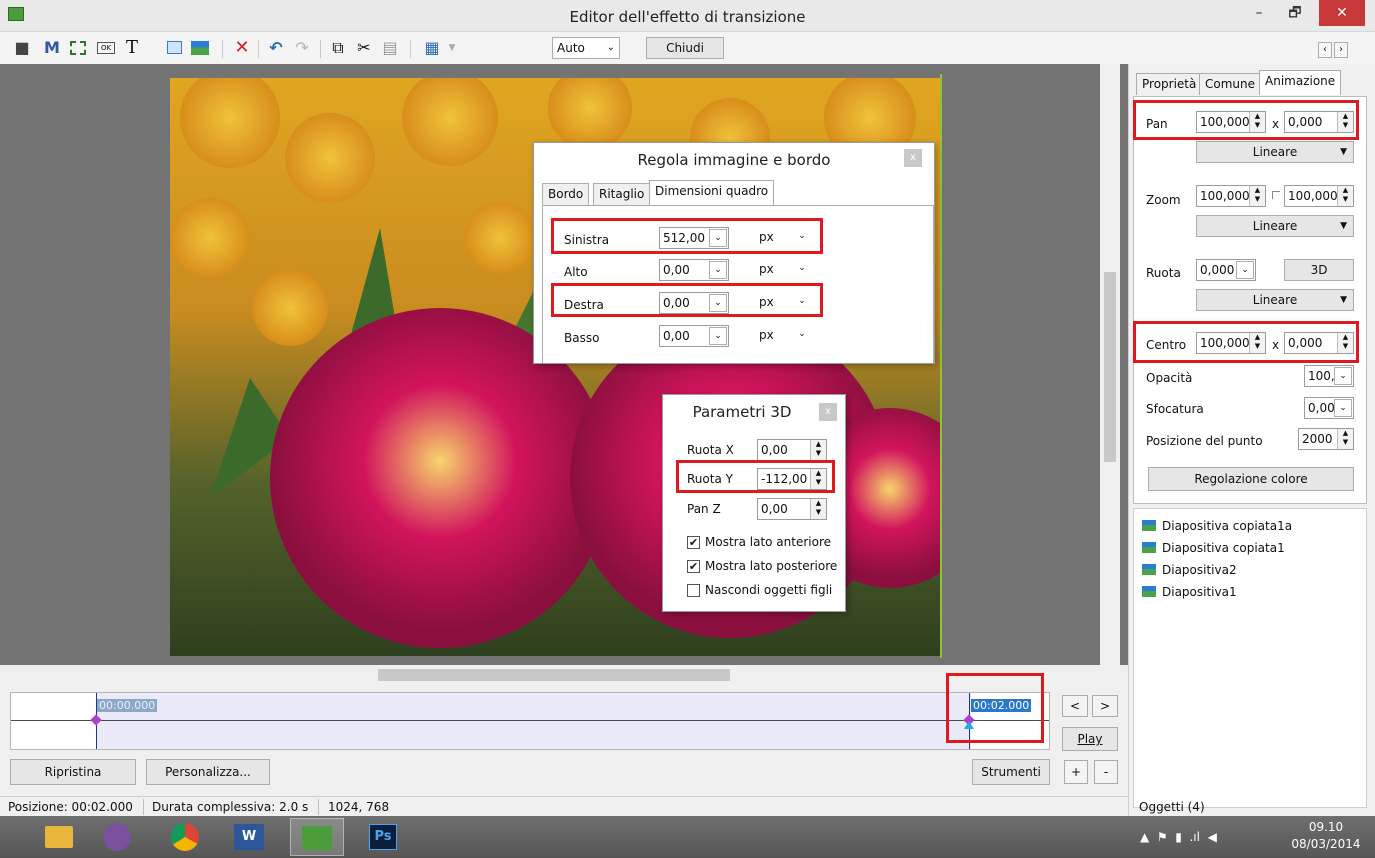 Image resolution: width=1375 pixels, height=858 pixels. I want to click on tab-ritaglio: Ritaglio, so click(622, 194).